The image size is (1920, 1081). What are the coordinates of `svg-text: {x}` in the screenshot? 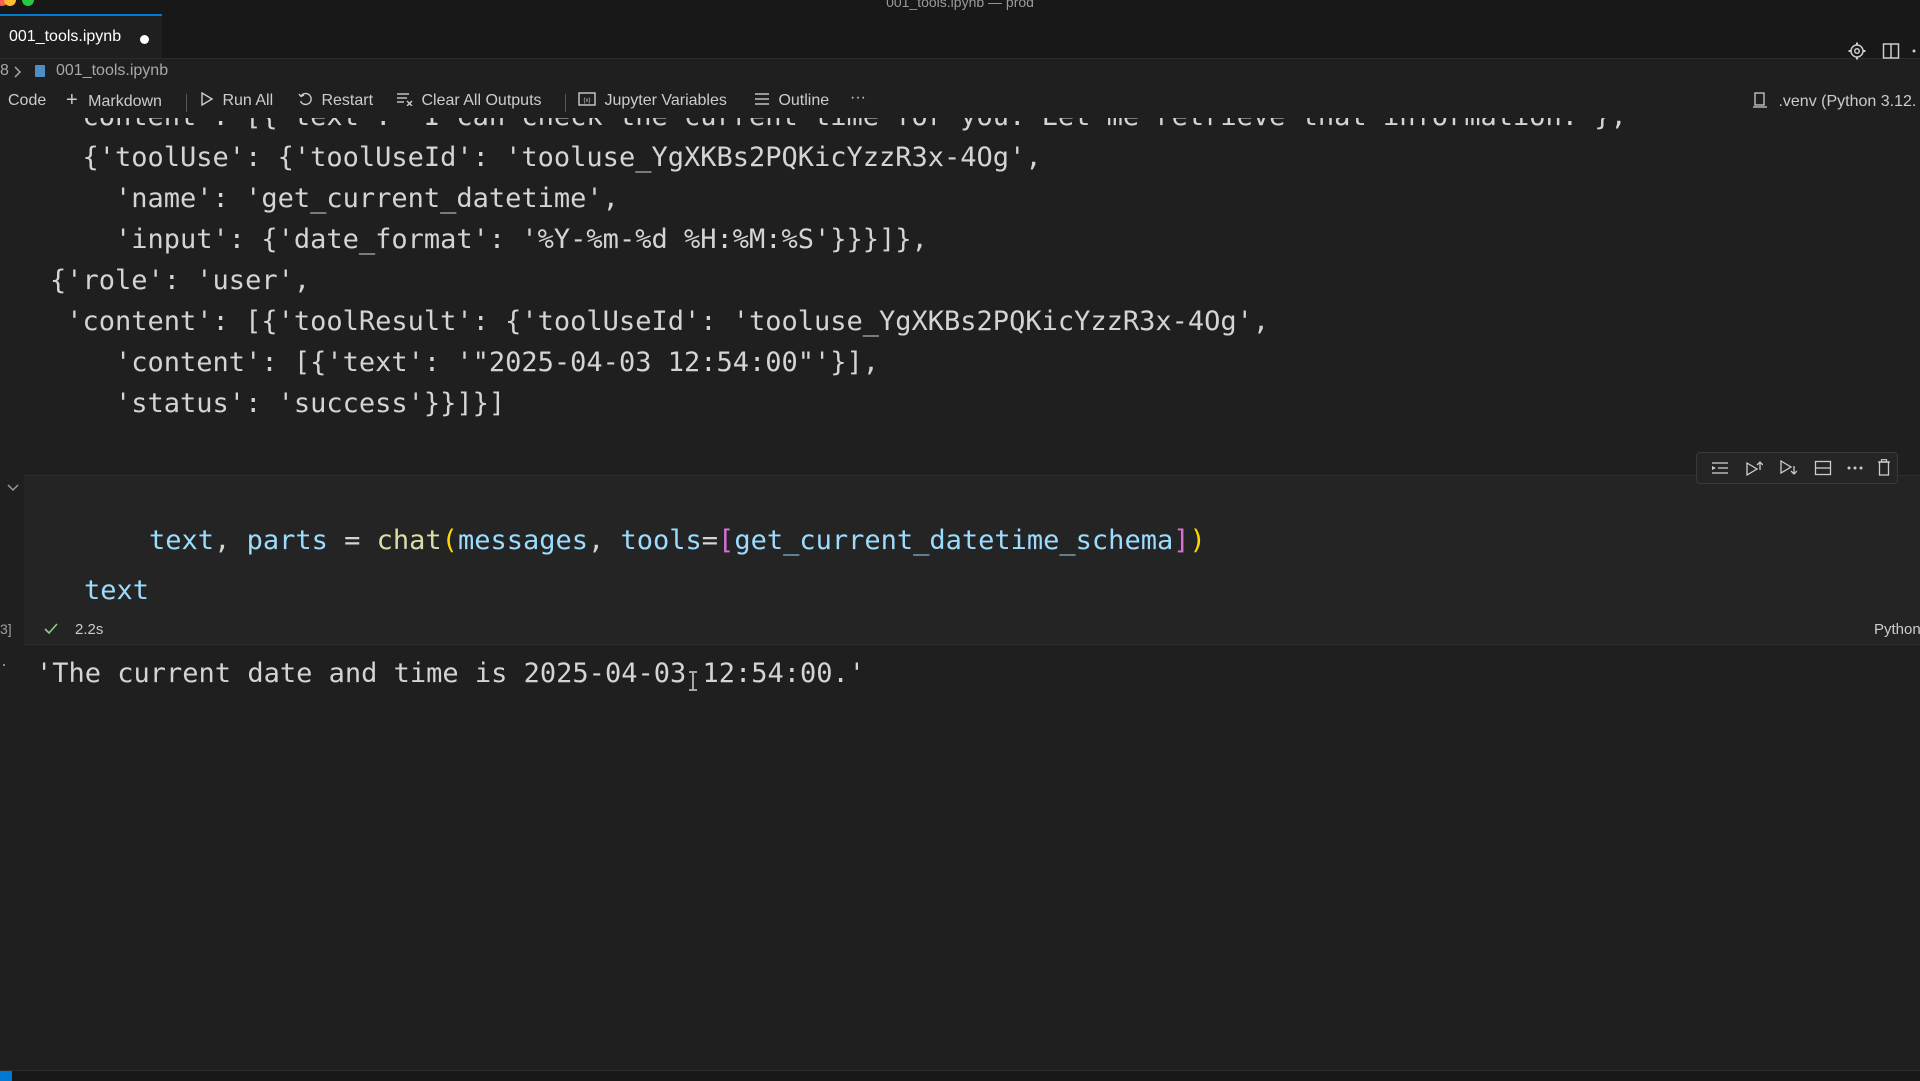 It's located at (586, 101).